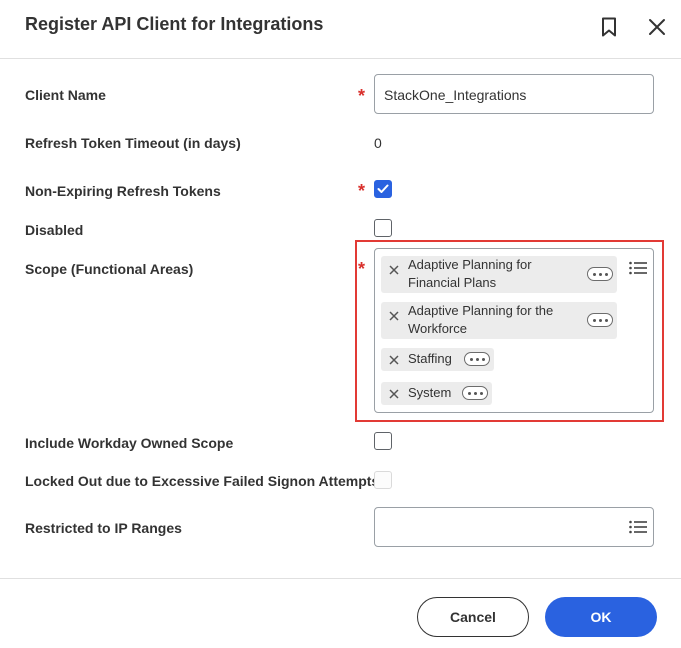 The image size is (681, 648). Describe the element at coordinates (601, 617) in the screenshot. I see `ok-button: OK` at that location.